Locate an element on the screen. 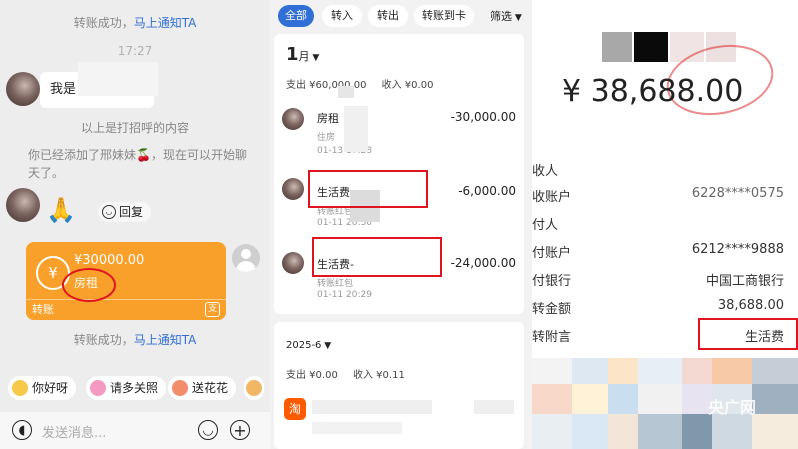  transfer-amount-value: 38,688.00 is located at coordinates (750, 305).